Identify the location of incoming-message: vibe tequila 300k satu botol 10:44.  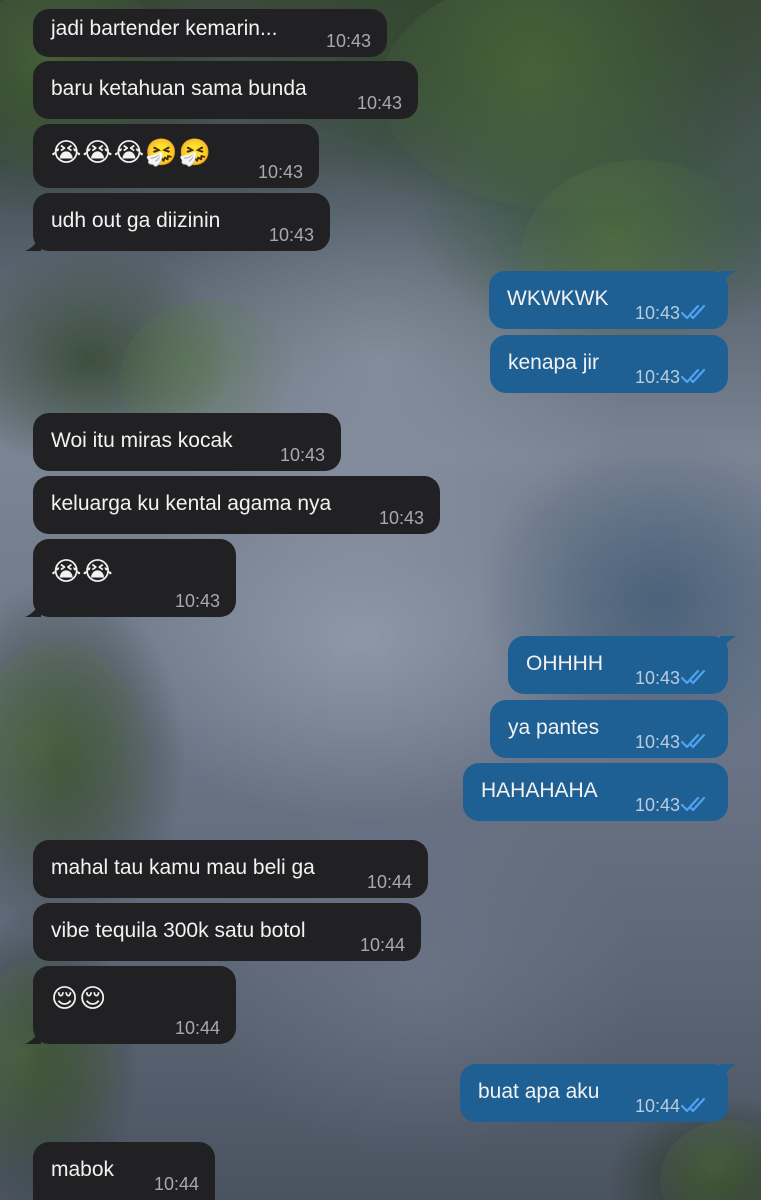
(227, 932).